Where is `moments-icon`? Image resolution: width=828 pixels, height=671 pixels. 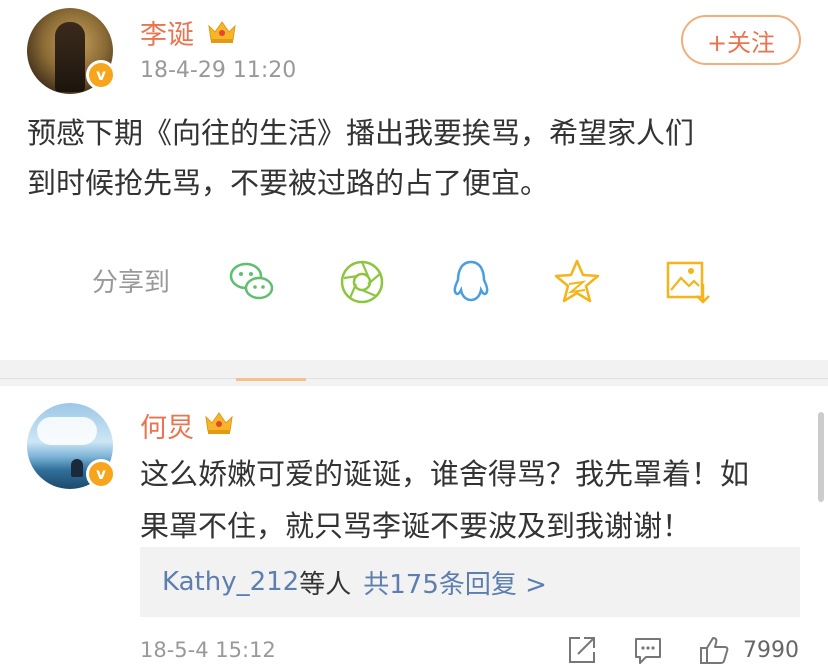
moments-icon is located at coordinates (362, 282).